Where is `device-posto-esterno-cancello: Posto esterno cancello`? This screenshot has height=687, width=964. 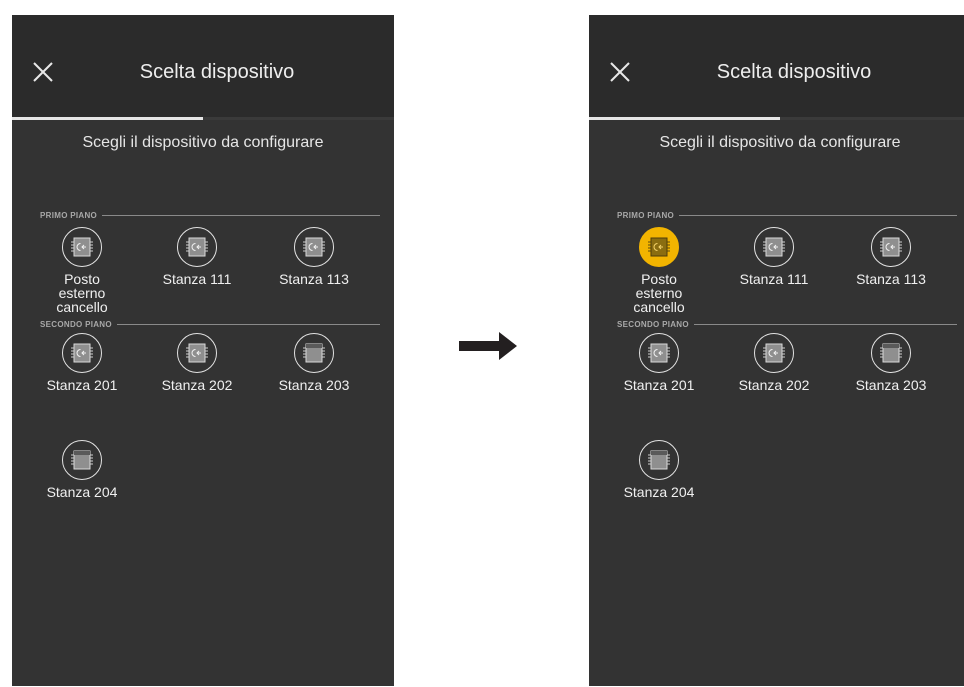 device-posto-esterno-cancello: Posto esterno cancello is located at coordinates (82, 270).